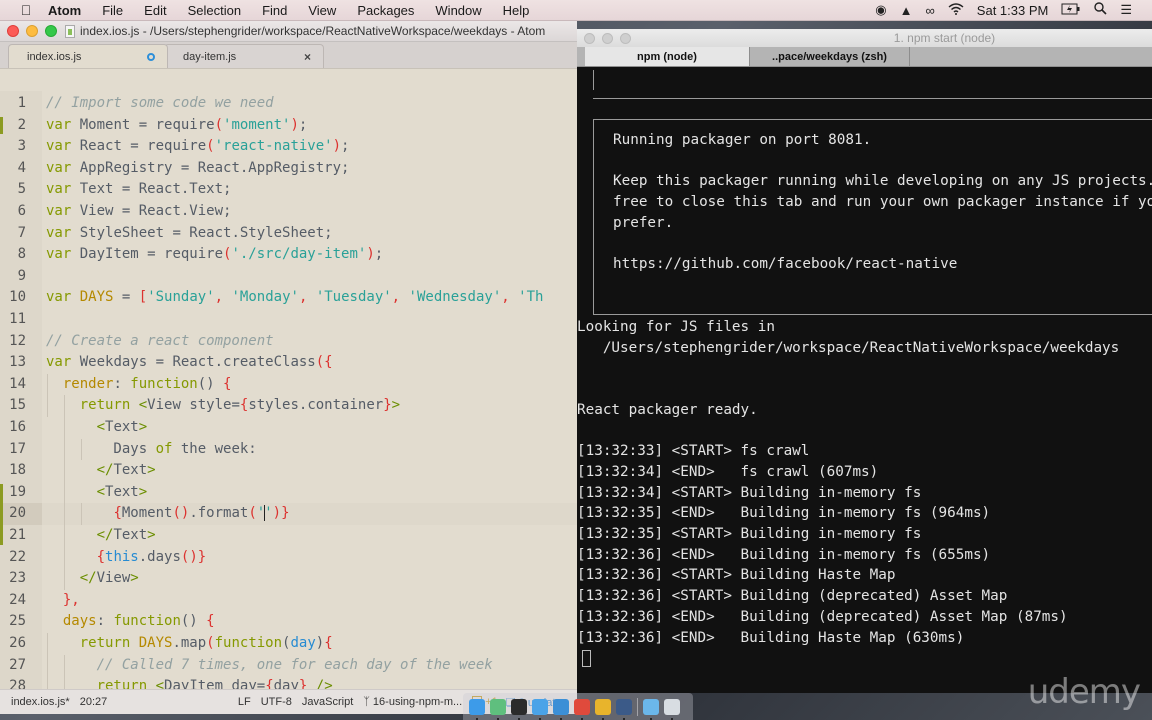  Describe the element at coordinates (63, 601) in the screenshot. I see `code-text: },` at that location.